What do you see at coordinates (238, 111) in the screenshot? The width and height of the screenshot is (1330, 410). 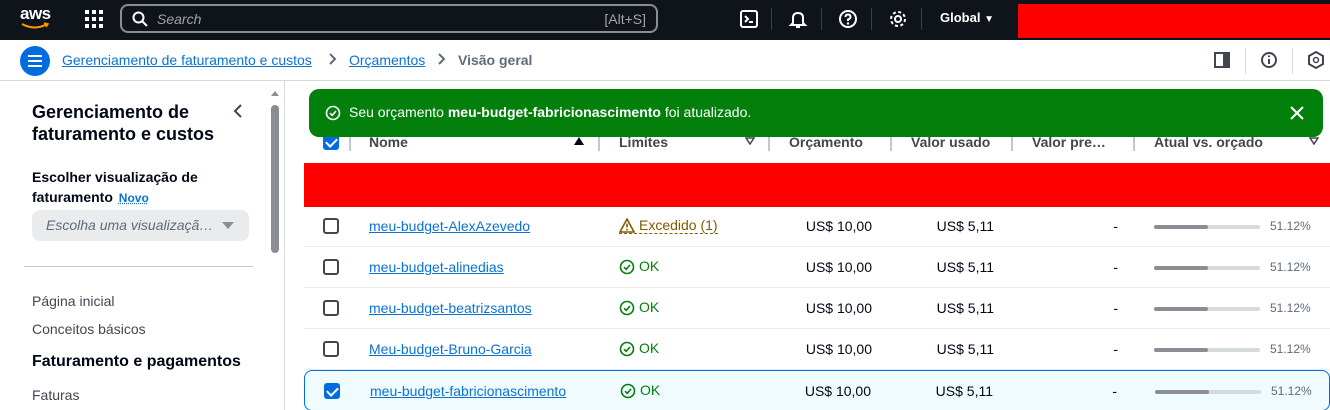 I see `collapse-sidebar-icon` at bounding box center [238, 111].